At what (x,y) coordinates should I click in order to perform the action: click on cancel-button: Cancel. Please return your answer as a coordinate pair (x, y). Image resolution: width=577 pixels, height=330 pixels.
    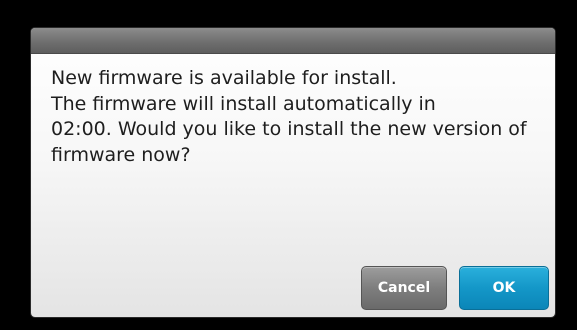
    Looking at the image, I should click on (404, 288).